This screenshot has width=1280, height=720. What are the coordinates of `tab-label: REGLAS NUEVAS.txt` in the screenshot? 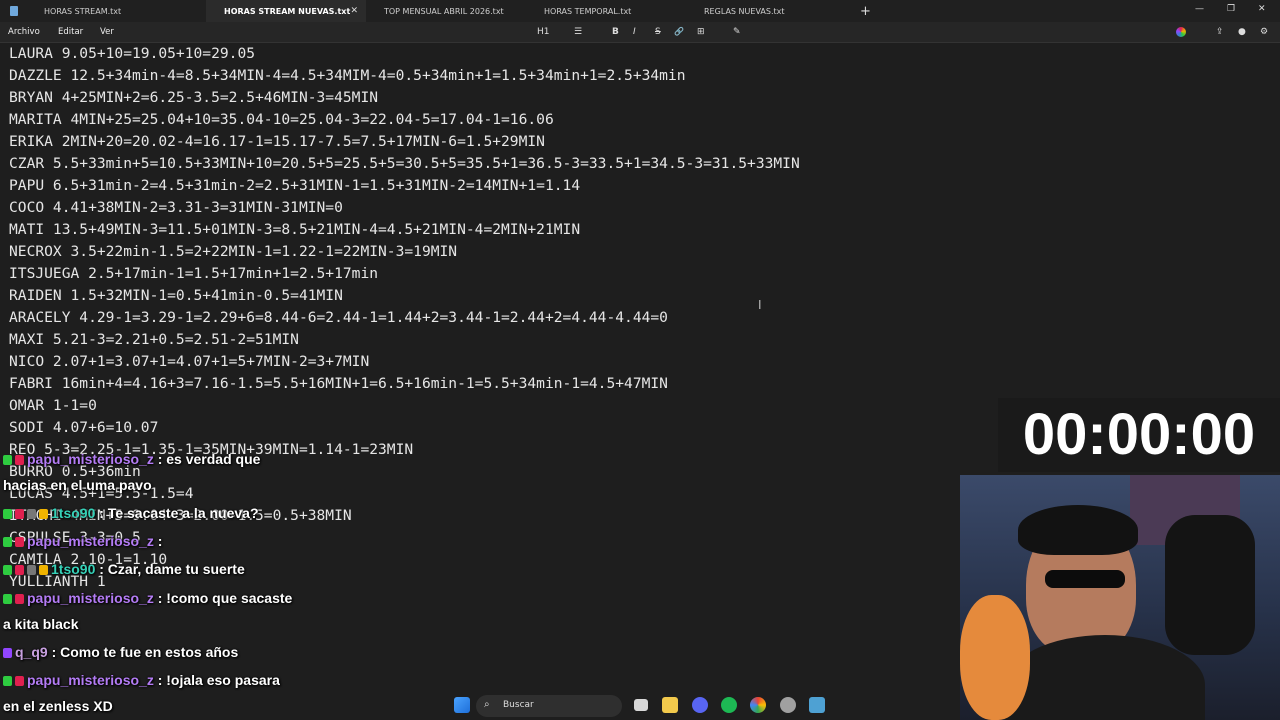 It's located at (744, 11).